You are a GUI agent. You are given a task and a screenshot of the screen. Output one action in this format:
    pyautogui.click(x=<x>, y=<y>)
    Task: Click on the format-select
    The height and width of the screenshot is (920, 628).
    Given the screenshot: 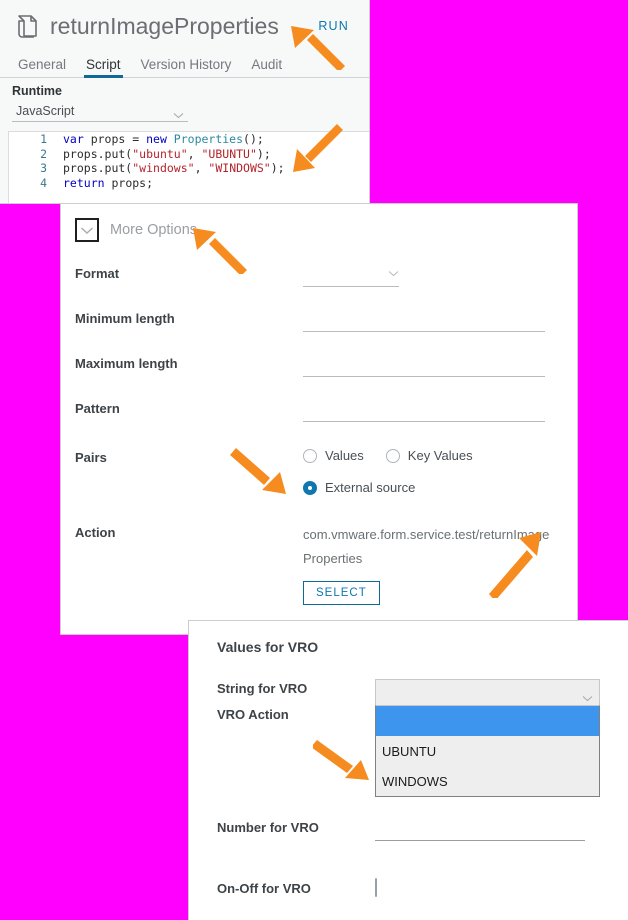 What is the action you would take?
    pyautogui.click(x=351, y=275)
    